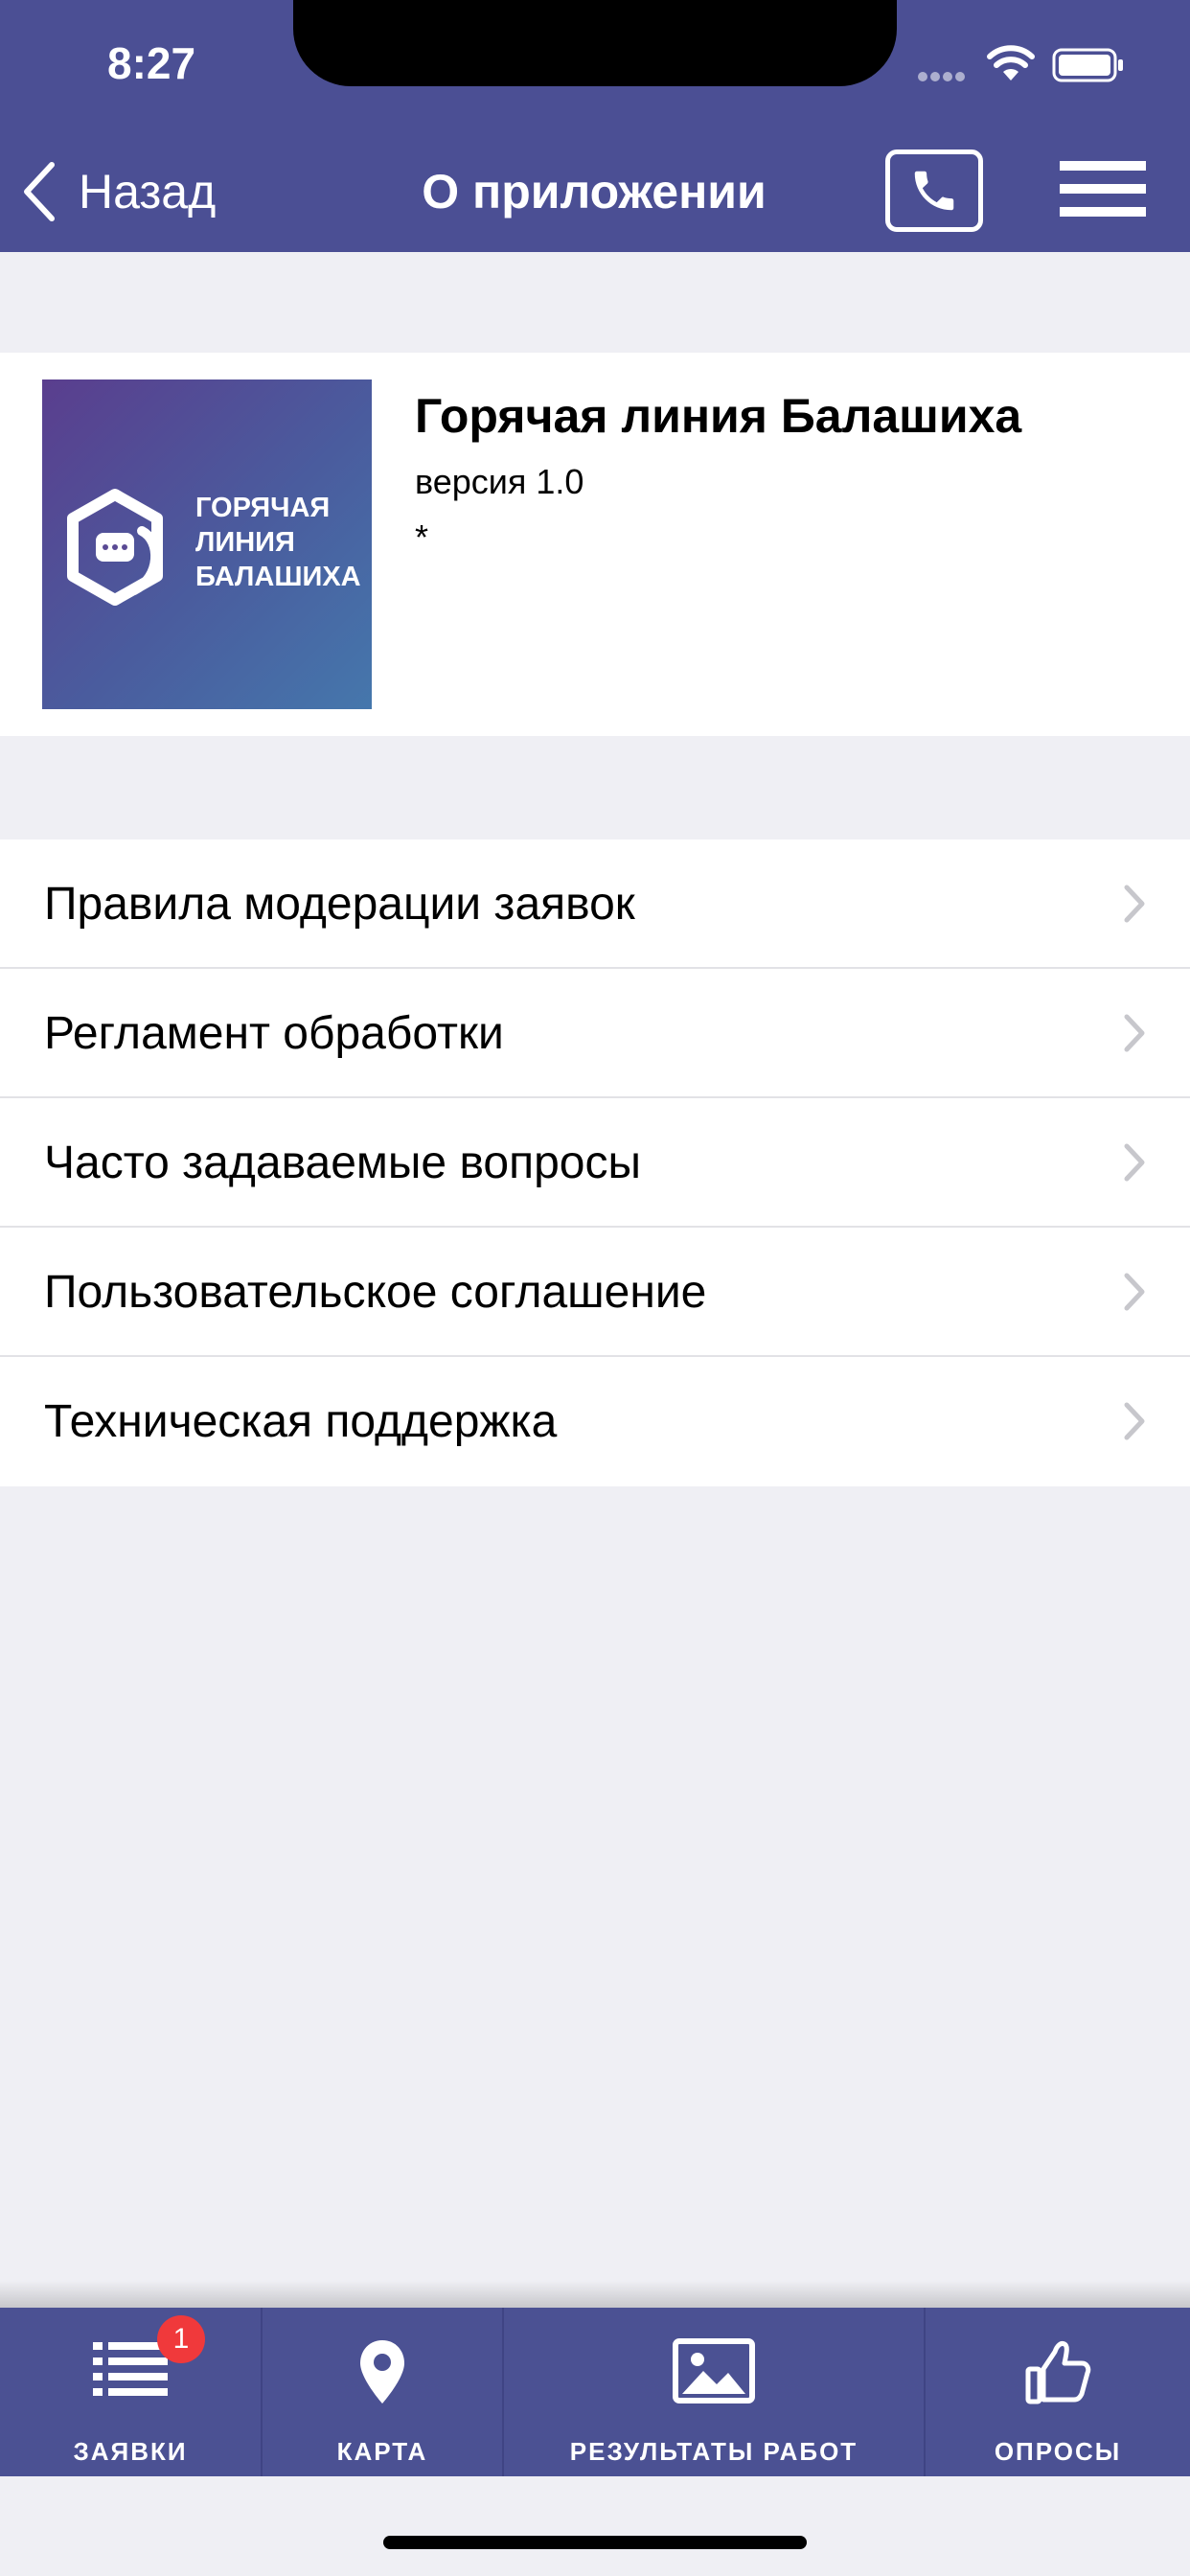  Describe the element at coordinates (151, 63) in the screenshot. I see `status-time: 8:27` at that location.